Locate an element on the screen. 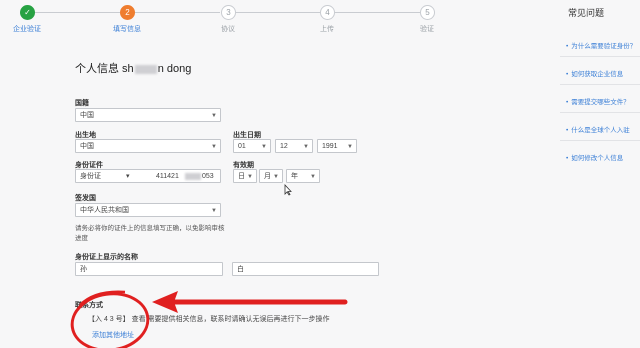 Image resolution: width=640 pixels, height=348 pixels. id-type-caret: ▾ is located at coordinates (128, 176).